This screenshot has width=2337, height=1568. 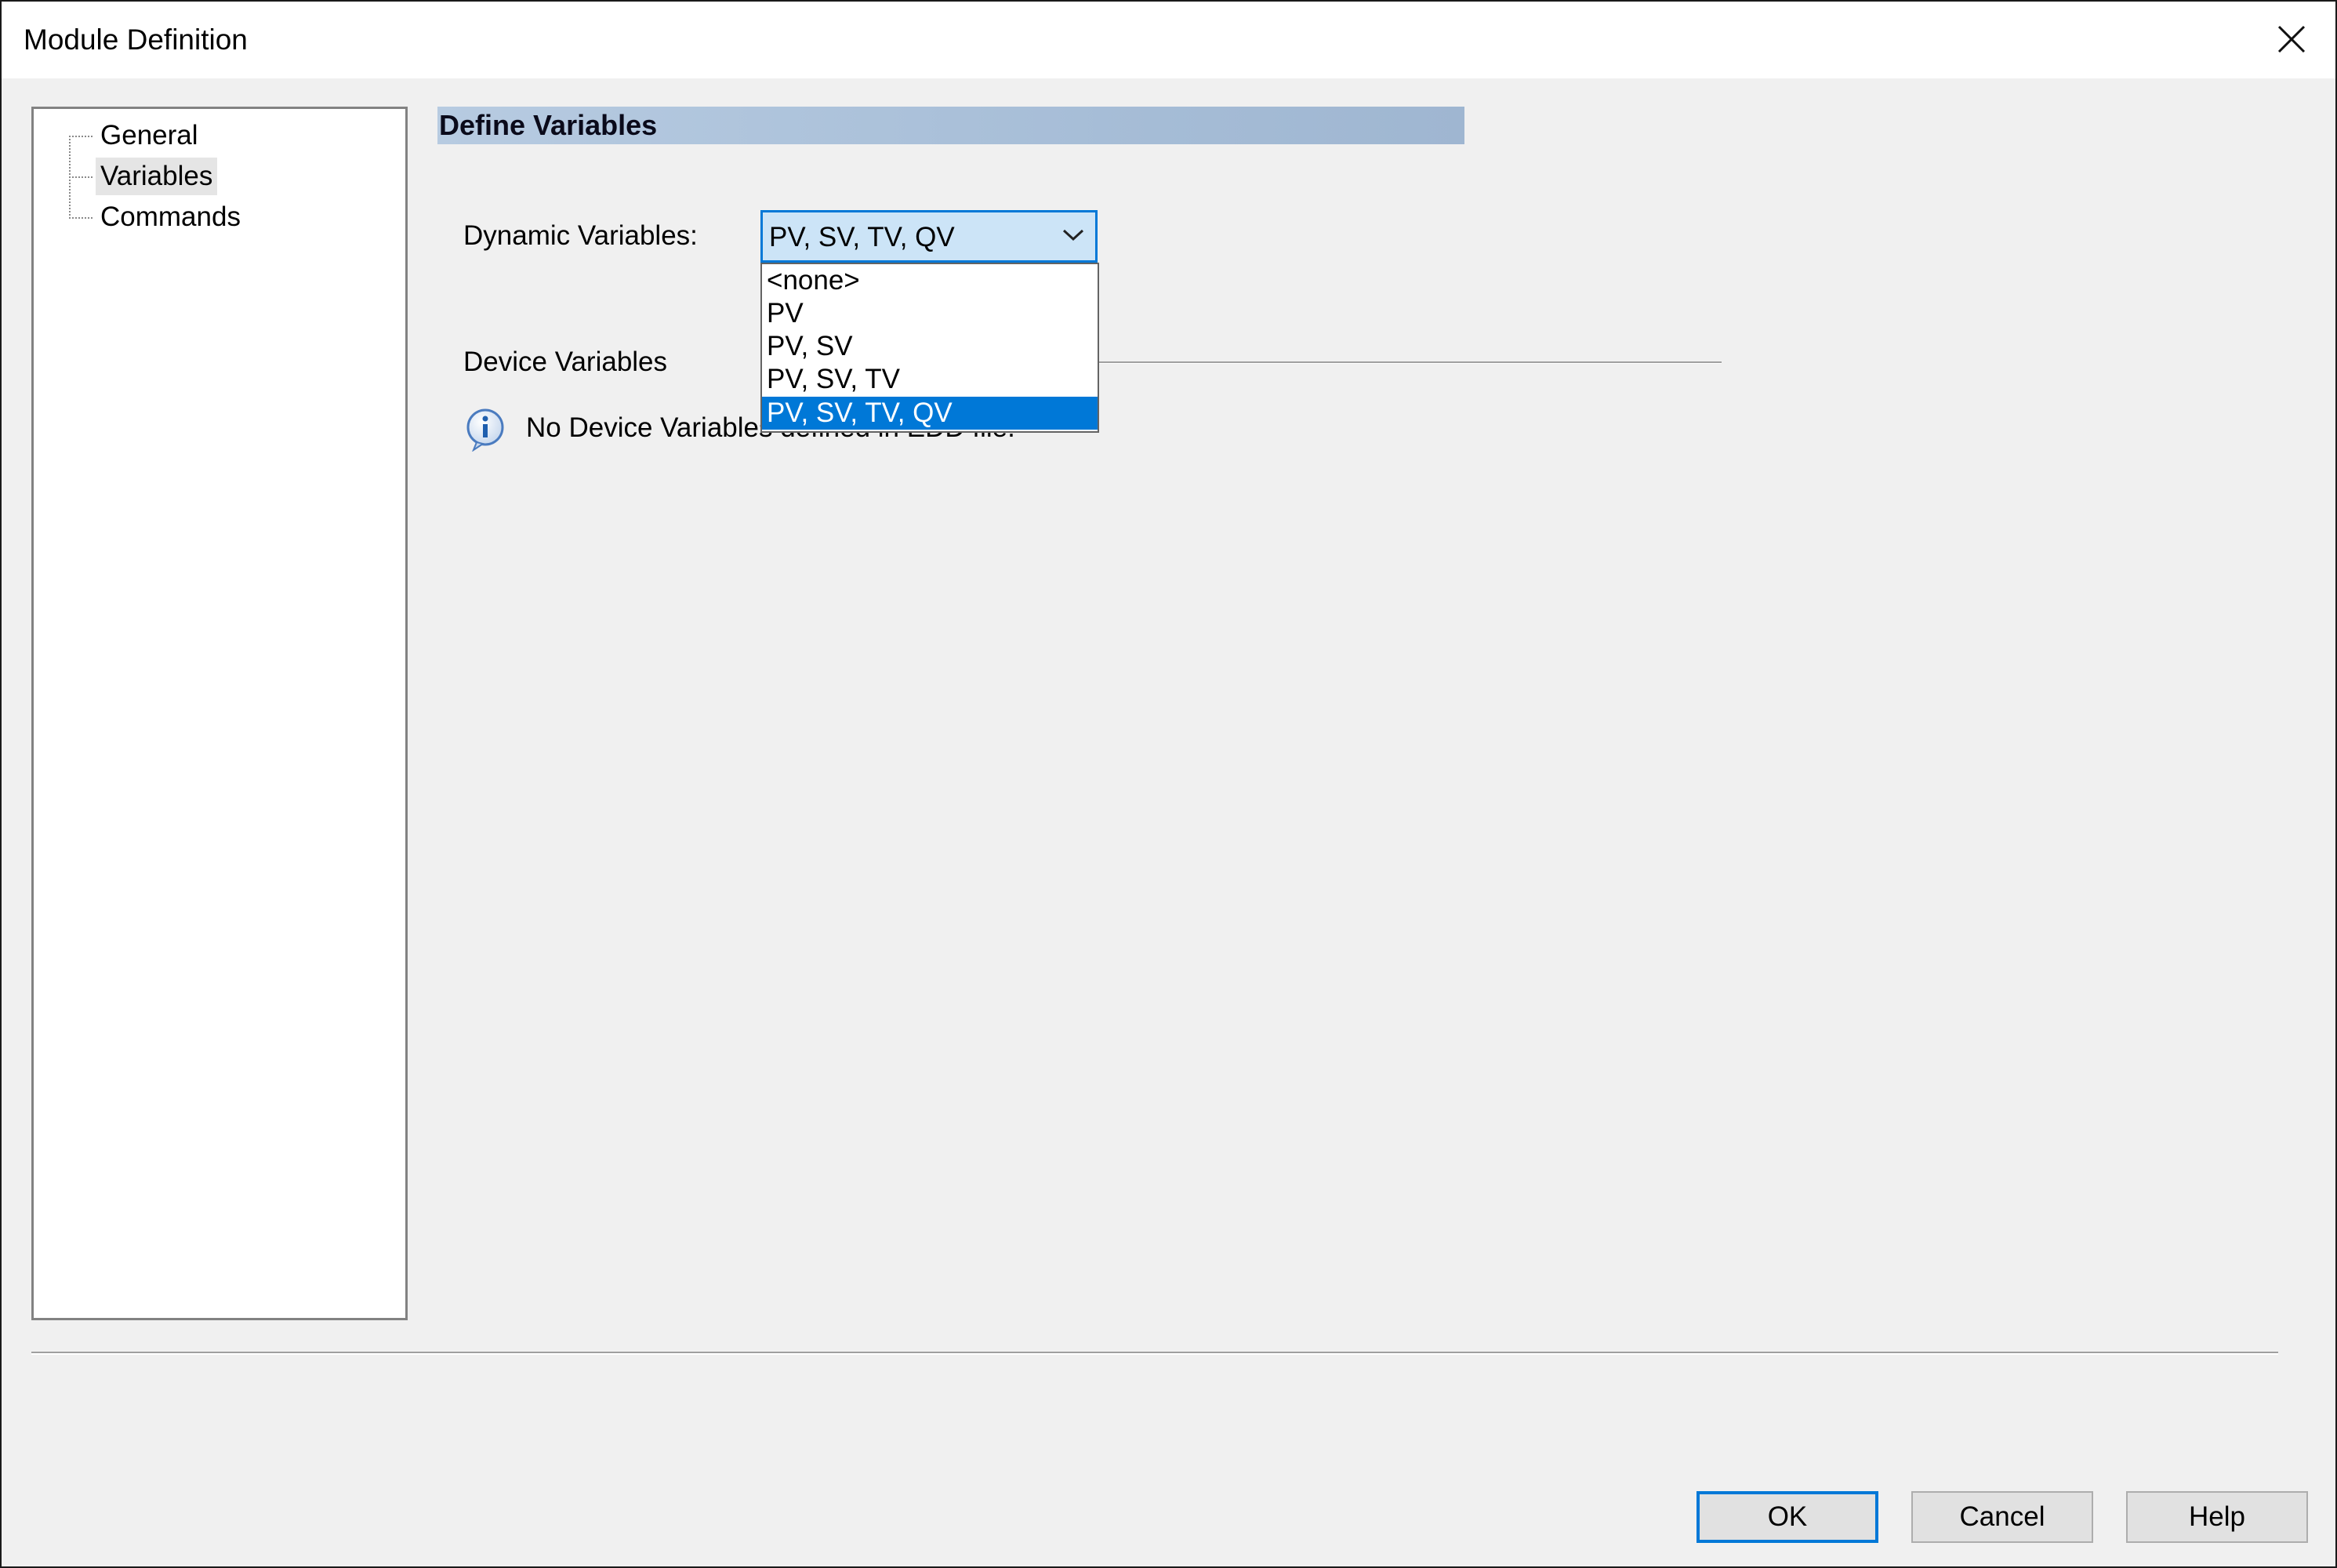 I want to click on ok-button: OK, so click(x=1787, y=1517).